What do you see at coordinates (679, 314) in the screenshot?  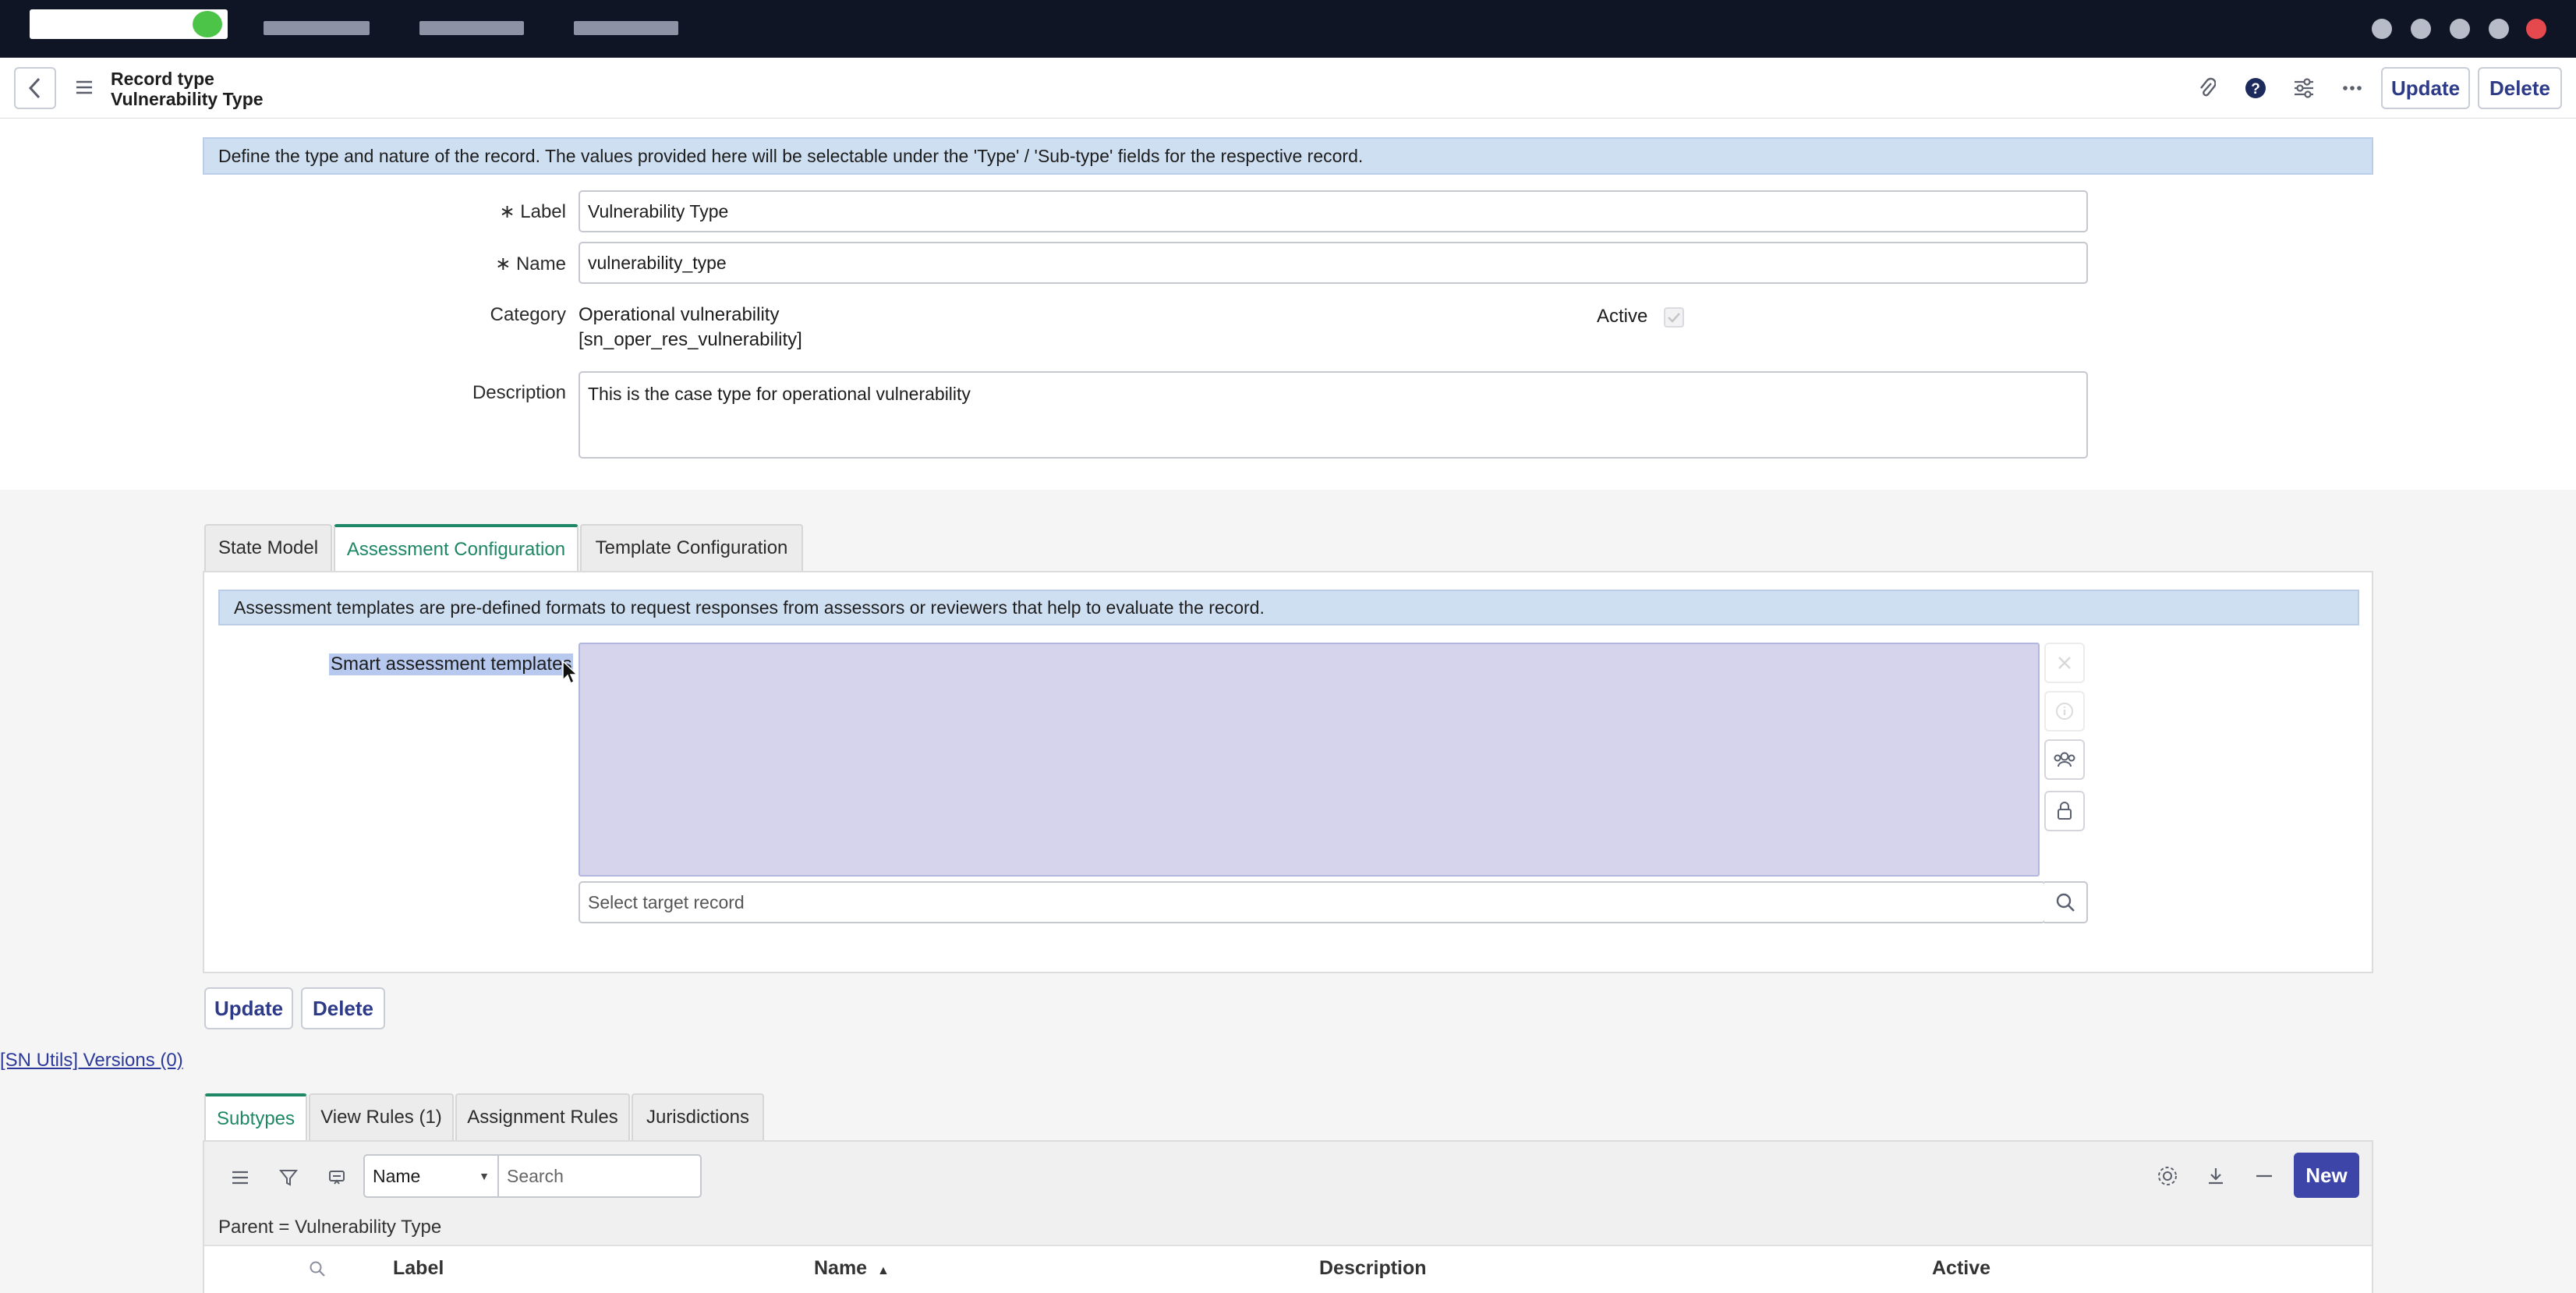 I see `category-value: Operational vulnerability` at bounding box center [679, 314].